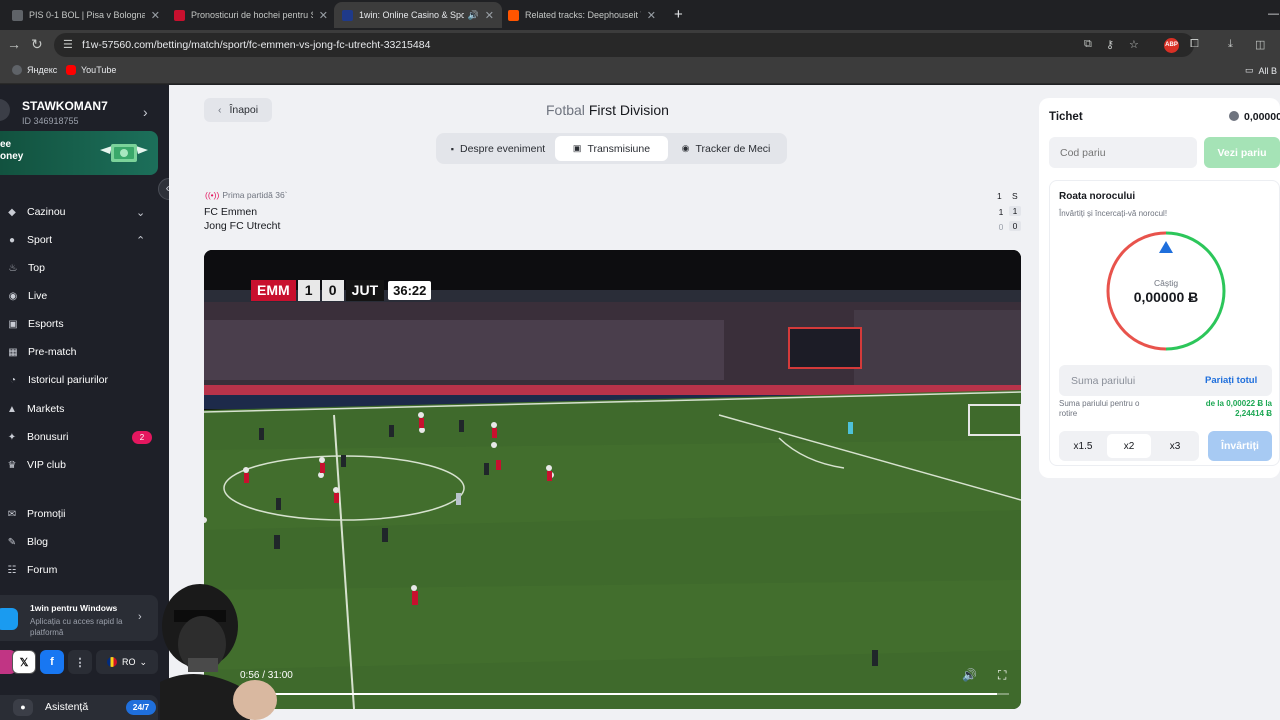 The width and height of the screenshot is (1280, 720). What do you see at coordinates (621, 694) in the screenshot?
I see `video-progress-bar` at bounding box center [621, 694].